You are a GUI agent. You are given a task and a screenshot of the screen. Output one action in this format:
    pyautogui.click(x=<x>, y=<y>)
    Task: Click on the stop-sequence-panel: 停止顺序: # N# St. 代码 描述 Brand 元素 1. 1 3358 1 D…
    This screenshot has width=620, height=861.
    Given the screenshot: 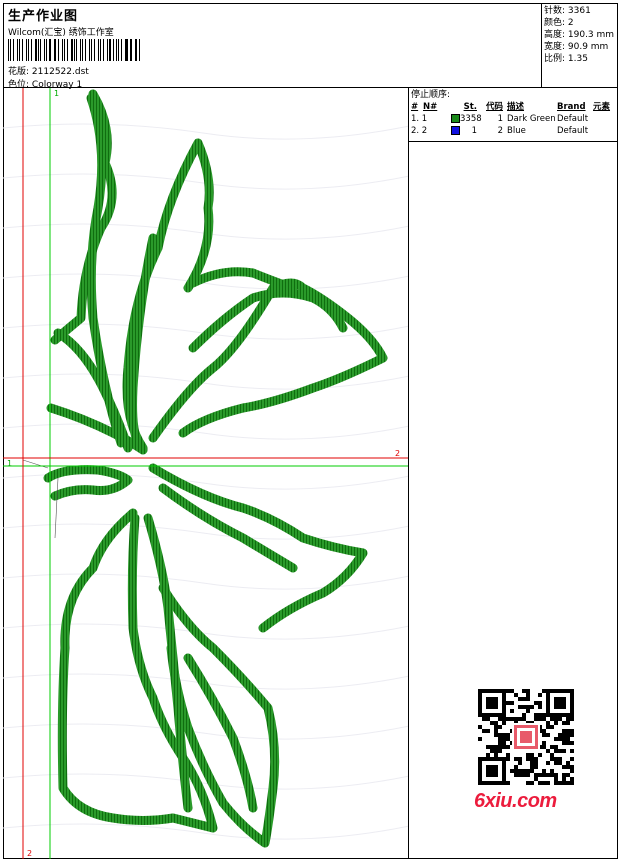 What is the action you would take?
    pyautogui.click(x=513, y=115)
    